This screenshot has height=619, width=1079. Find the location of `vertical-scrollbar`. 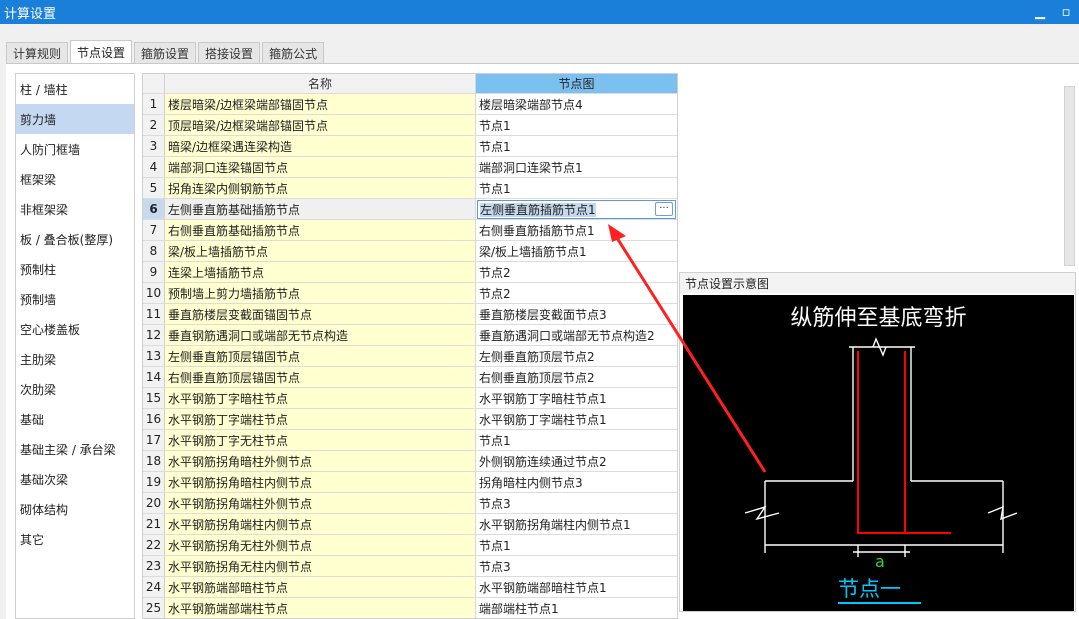

vertical-scrollbar is located at coordinates (1069, 176).